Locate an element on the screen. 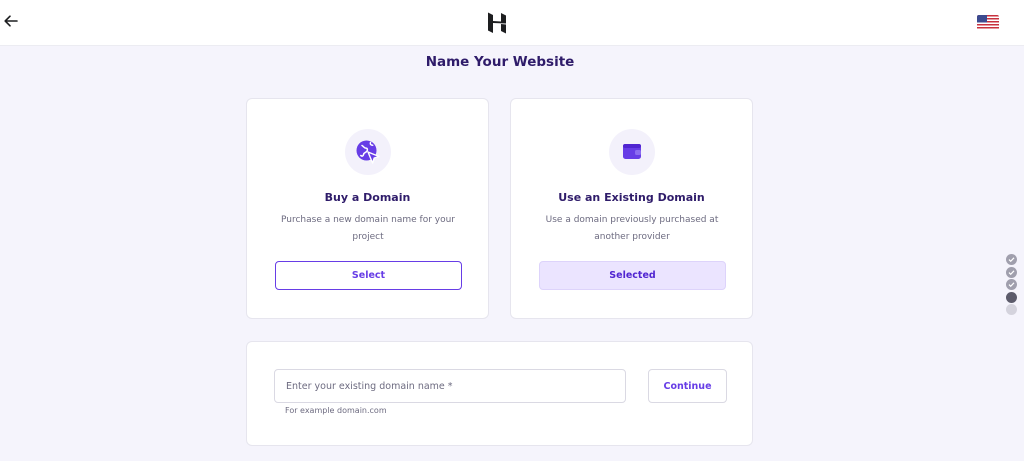 This screenshot has height=461, width=1024. domain-input-panel: For example domain.com Continue is located at coordinates (499, 393).